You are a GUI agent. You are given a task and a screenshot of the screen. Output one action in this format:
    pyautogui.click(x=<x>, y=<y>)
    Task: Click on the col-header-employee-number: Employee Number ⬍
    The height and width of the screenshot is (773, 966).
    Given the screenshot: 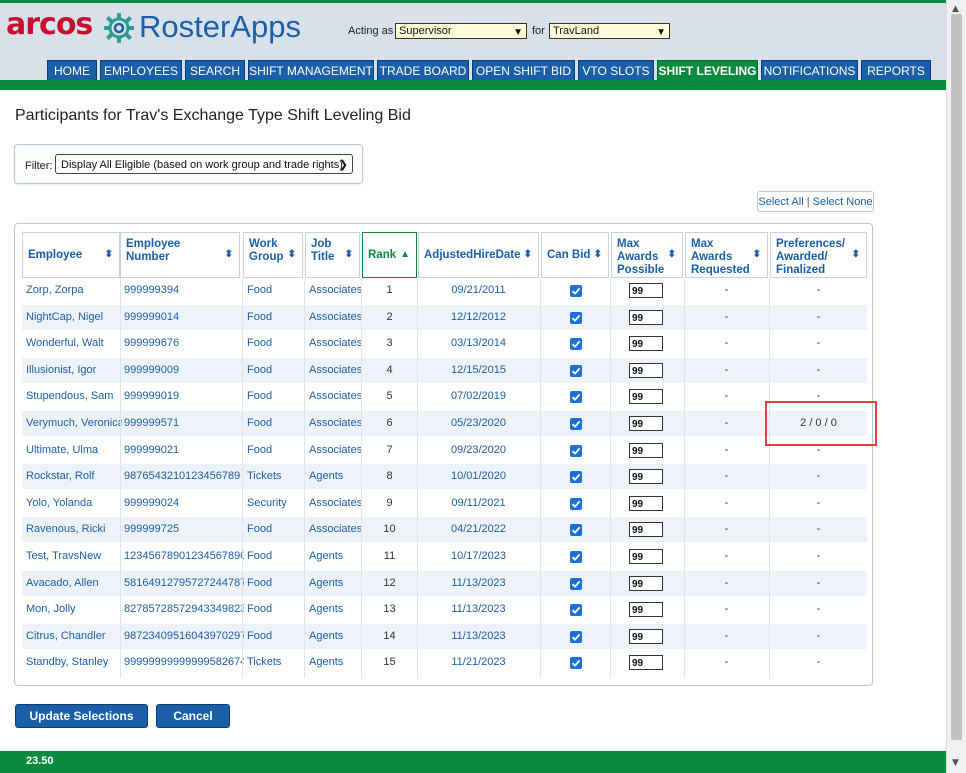 What is the action you would take?
    pyautogui.click(x=180, y=255)
    